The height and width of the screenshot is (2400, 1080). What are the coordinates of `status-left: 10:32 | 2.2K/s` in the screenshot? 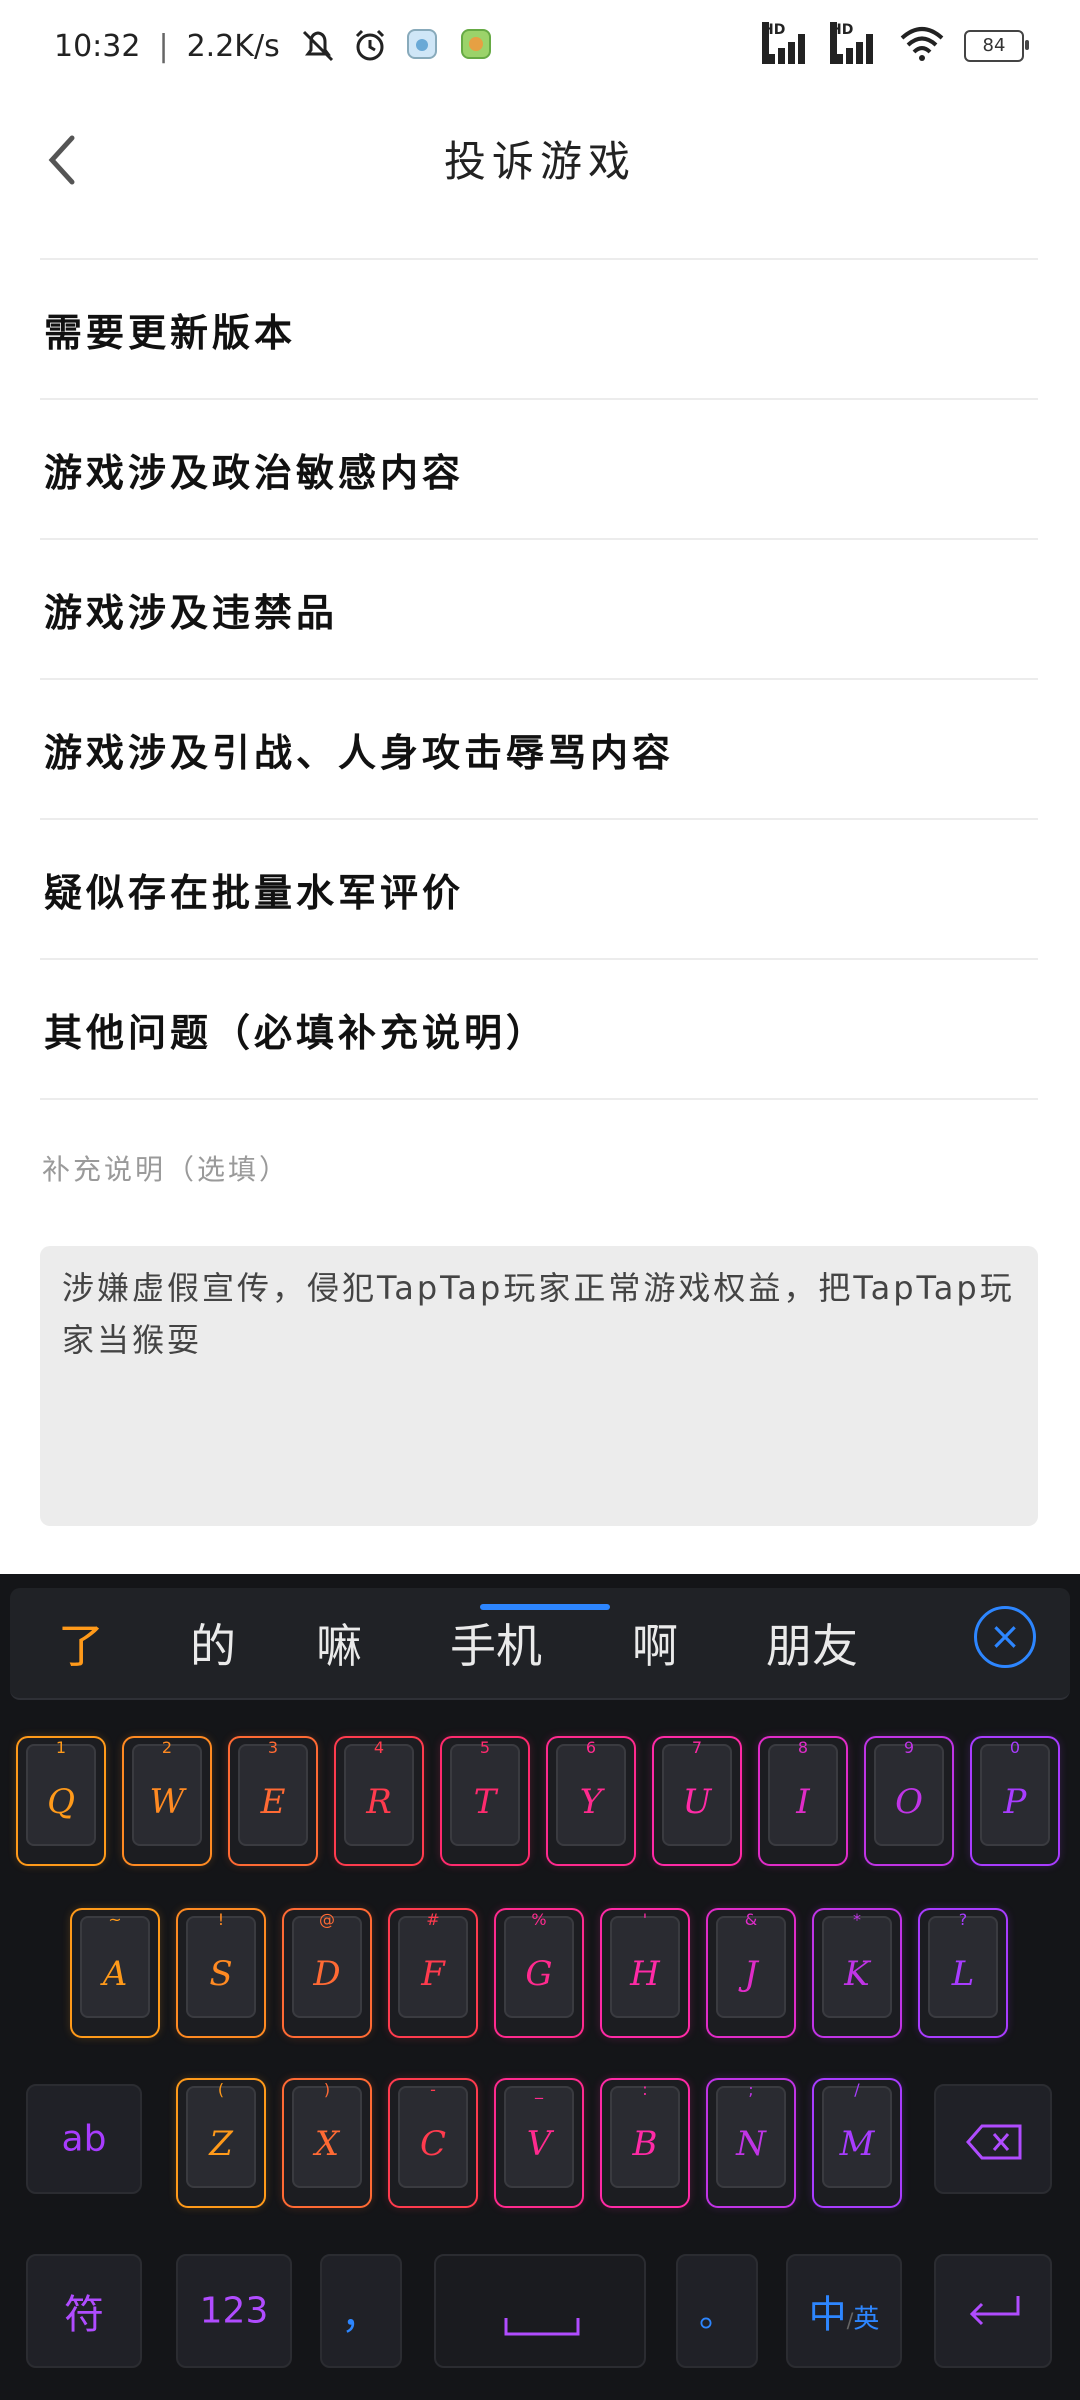 It's located at (275, 46).